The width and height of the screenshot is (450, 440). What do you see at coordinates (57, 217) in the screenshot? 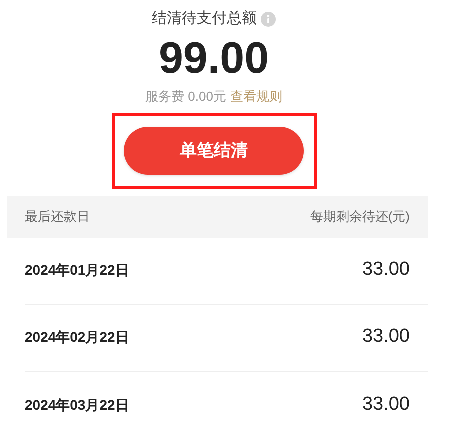
I see `column-header: 最后还款日` at bounding box center [57, 217].